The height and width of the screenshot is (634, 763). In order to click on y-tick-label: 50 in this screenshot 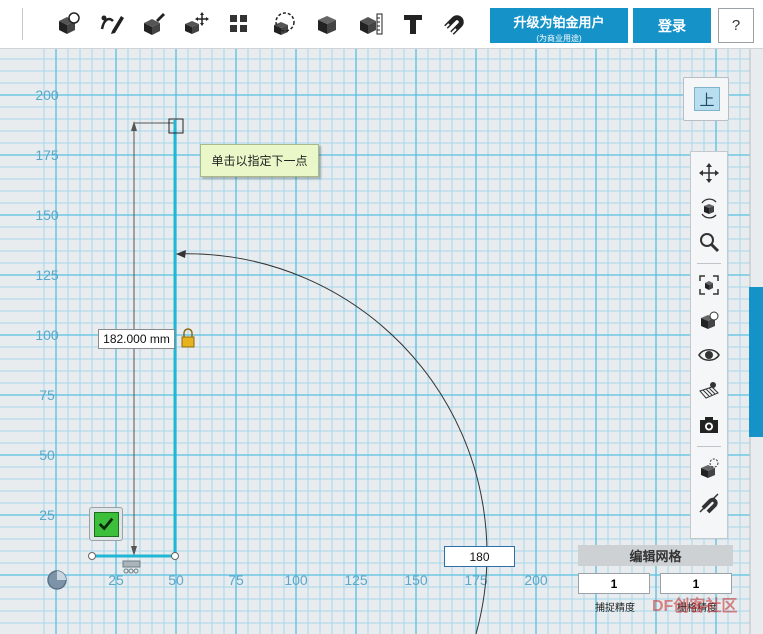, I will do `click(47, 455)`.